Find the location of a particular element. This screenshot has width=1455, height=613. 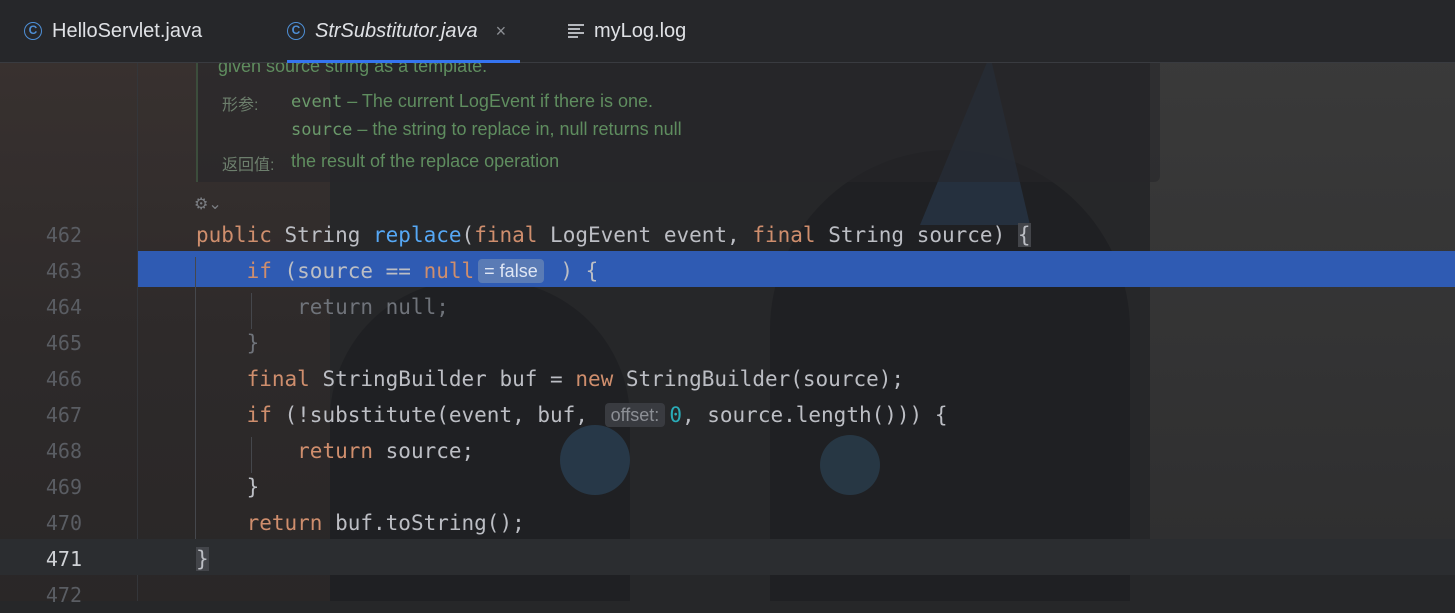

tab-strsubstitutor: C StrSubstitutor.java × is located at coordinates (404, 31).